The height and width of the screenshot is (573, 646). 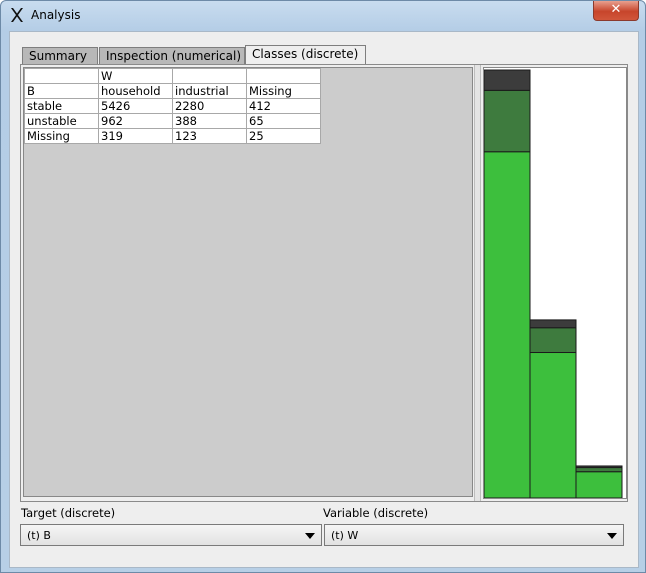 I want to click on table-cell: 412, so click(x=283, y=106).